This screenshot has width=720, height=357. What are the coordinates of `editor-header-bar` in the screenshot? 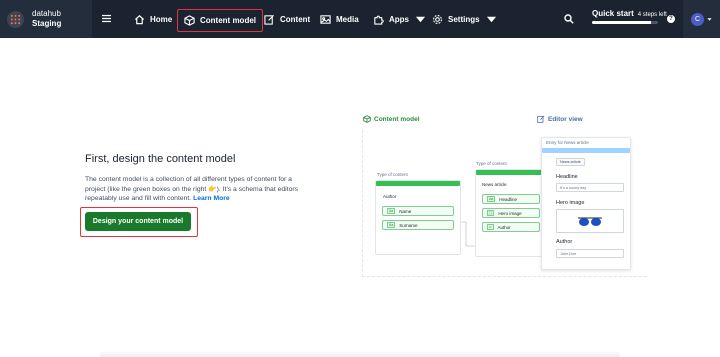 It's located at (586, 150).